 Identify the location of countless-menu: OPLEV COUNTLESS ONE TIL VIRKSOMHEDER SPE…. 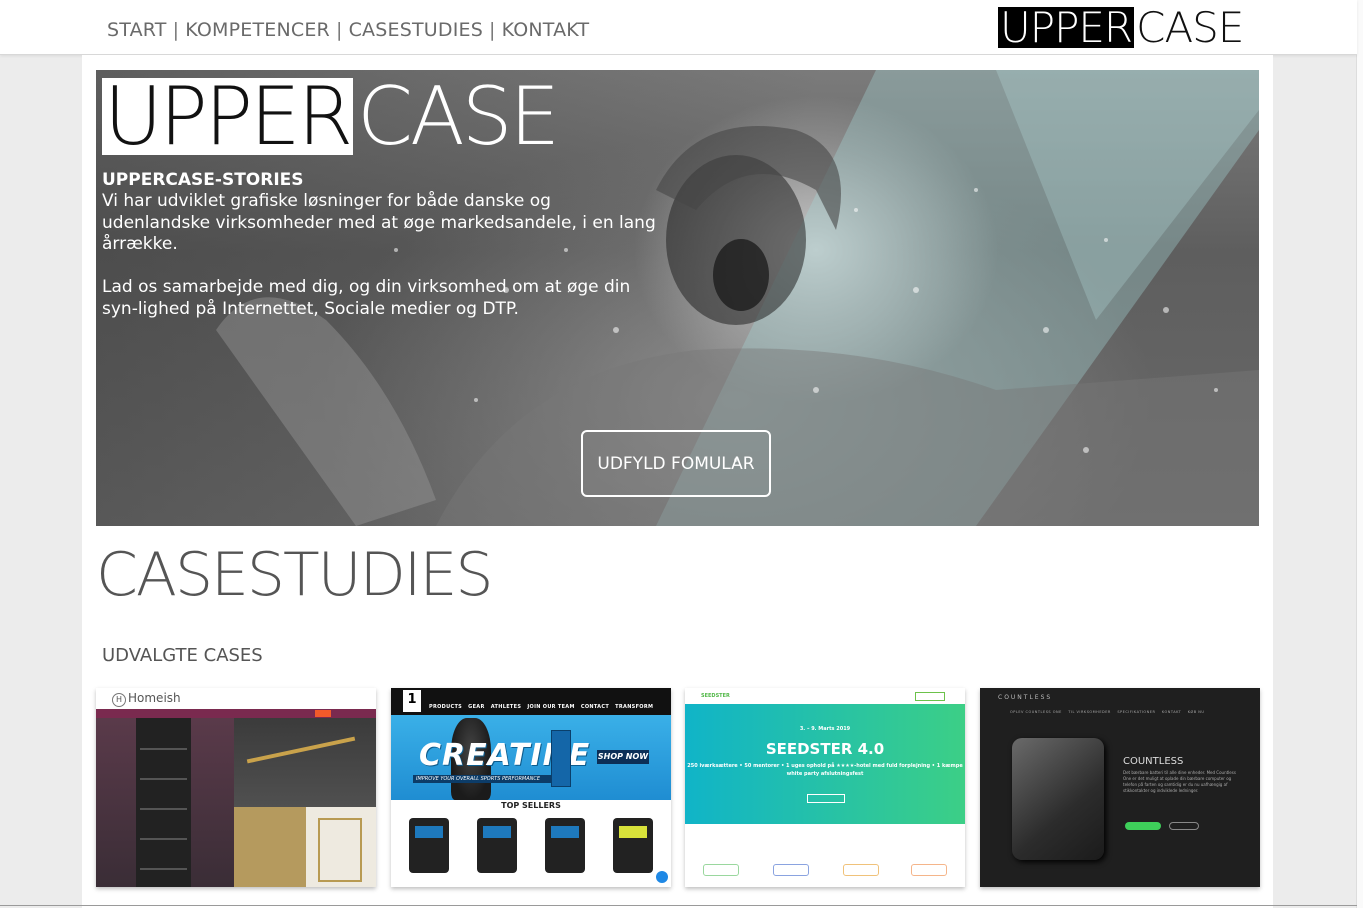
(1107, 712).